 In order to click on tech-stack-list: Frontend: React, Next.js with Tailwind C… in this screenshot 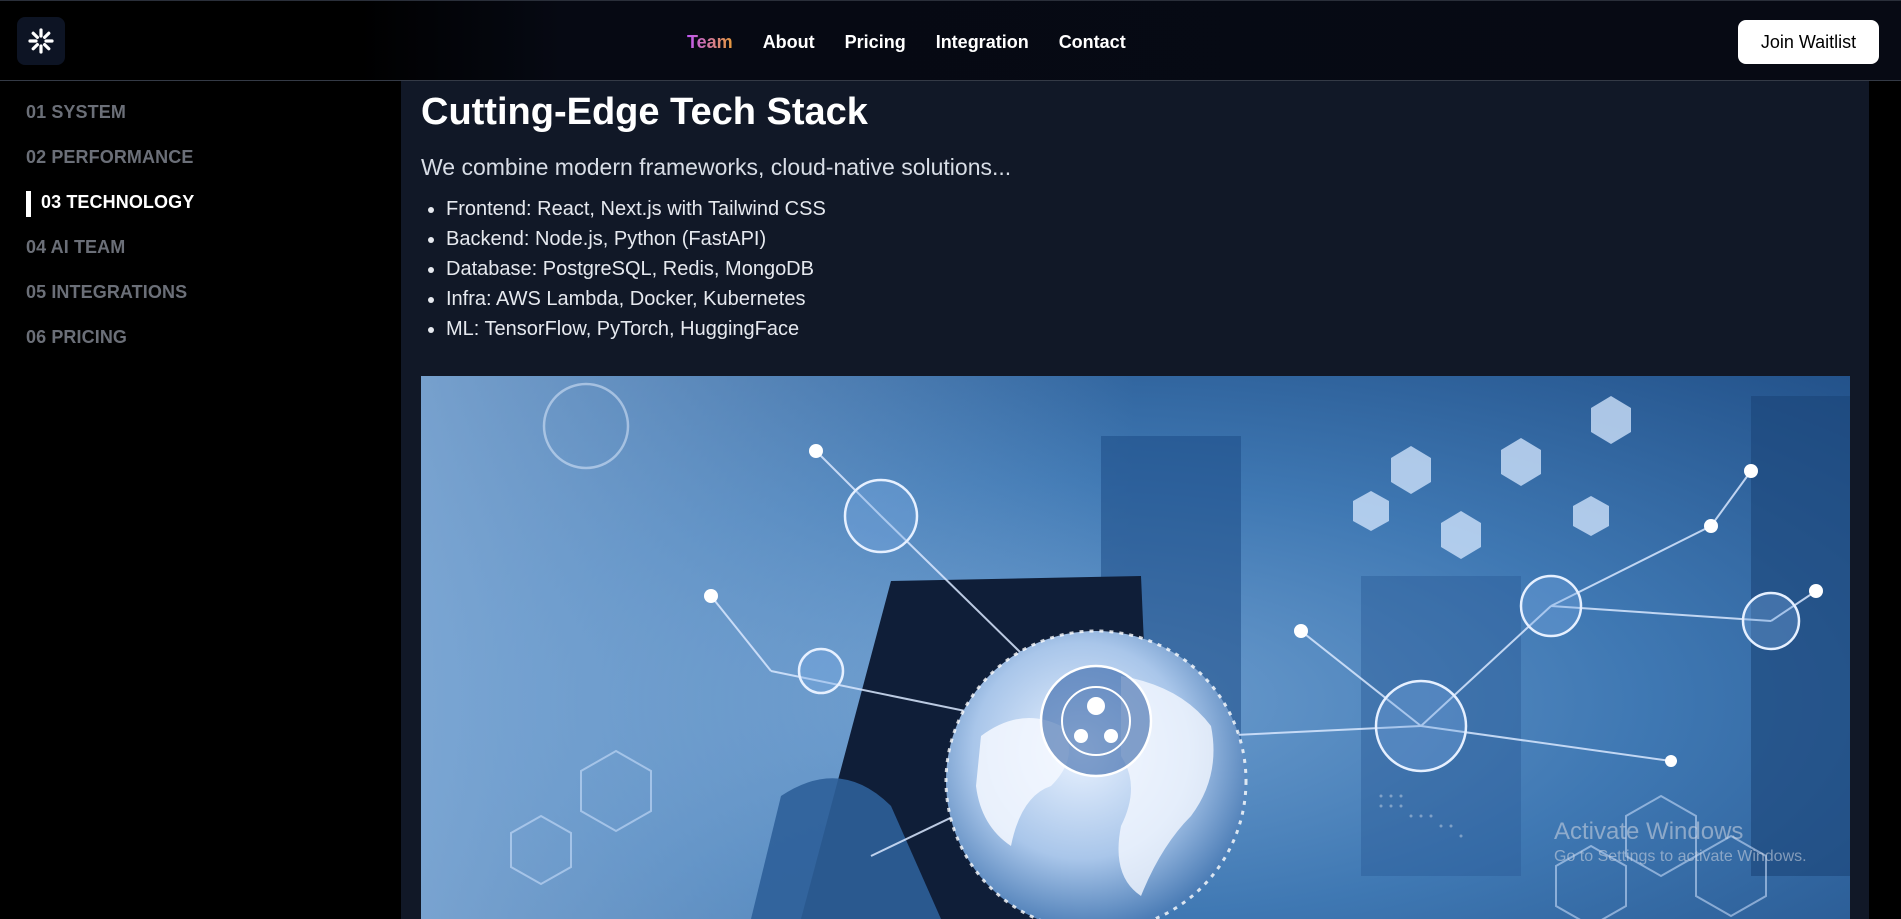, I will do `click(623, 269)`.